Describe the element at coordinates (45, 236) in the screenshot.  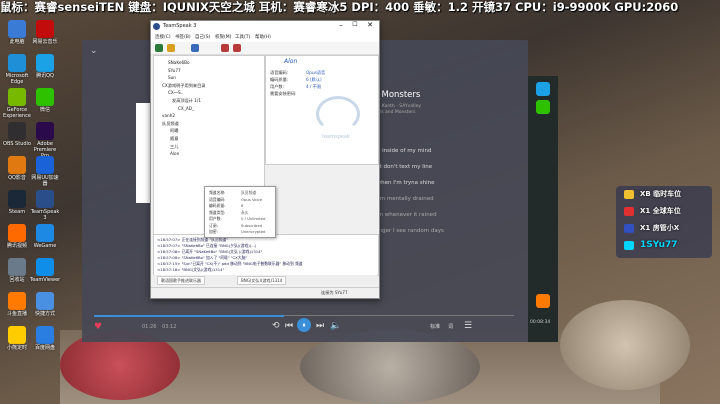
I see `desktop-icon: WeGame` at that location.